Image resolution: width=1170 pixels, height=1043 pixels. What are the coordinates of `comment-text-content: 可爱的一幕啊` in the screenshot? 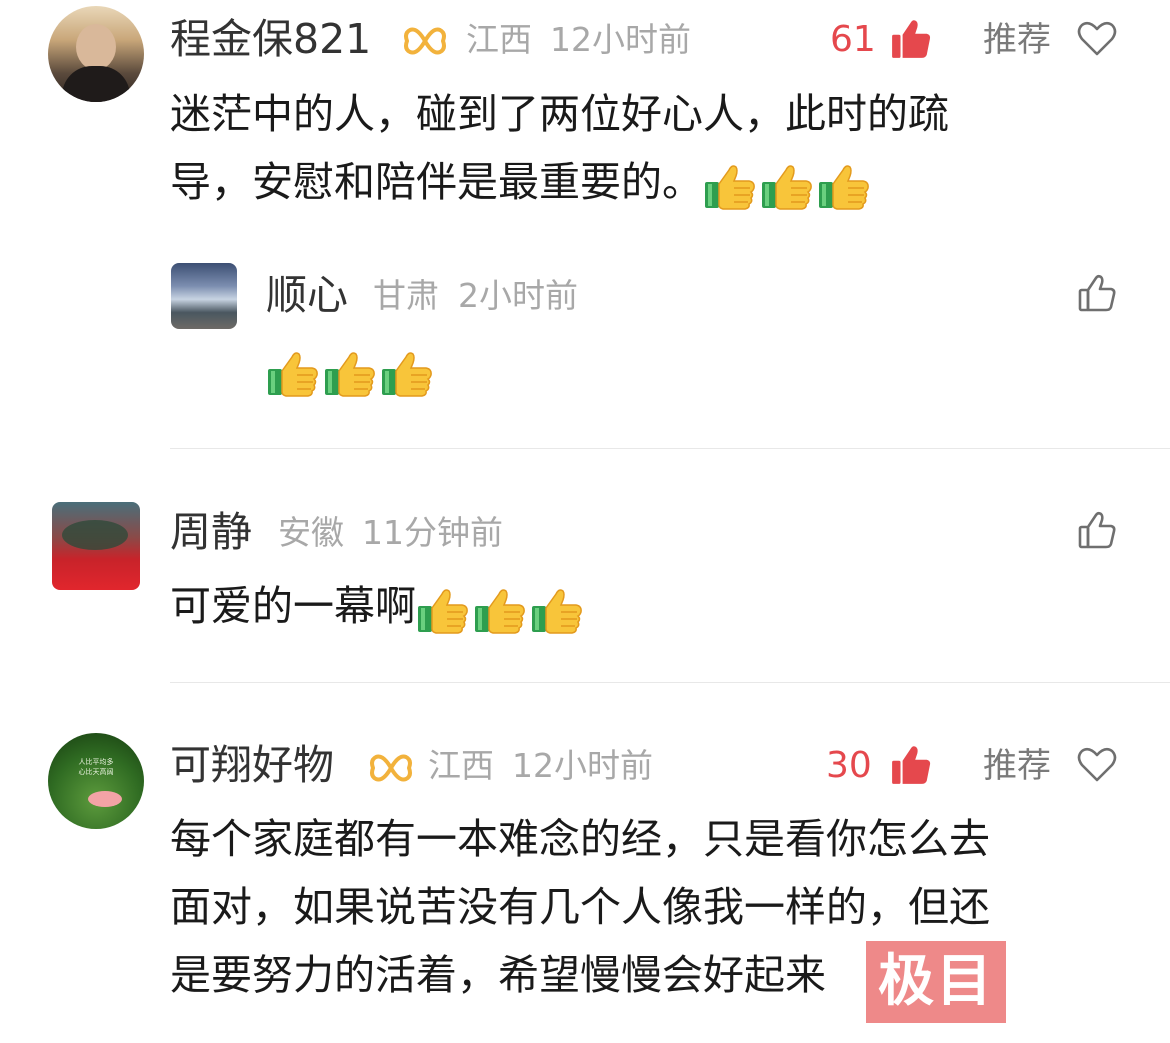 It's located at (293, 606).